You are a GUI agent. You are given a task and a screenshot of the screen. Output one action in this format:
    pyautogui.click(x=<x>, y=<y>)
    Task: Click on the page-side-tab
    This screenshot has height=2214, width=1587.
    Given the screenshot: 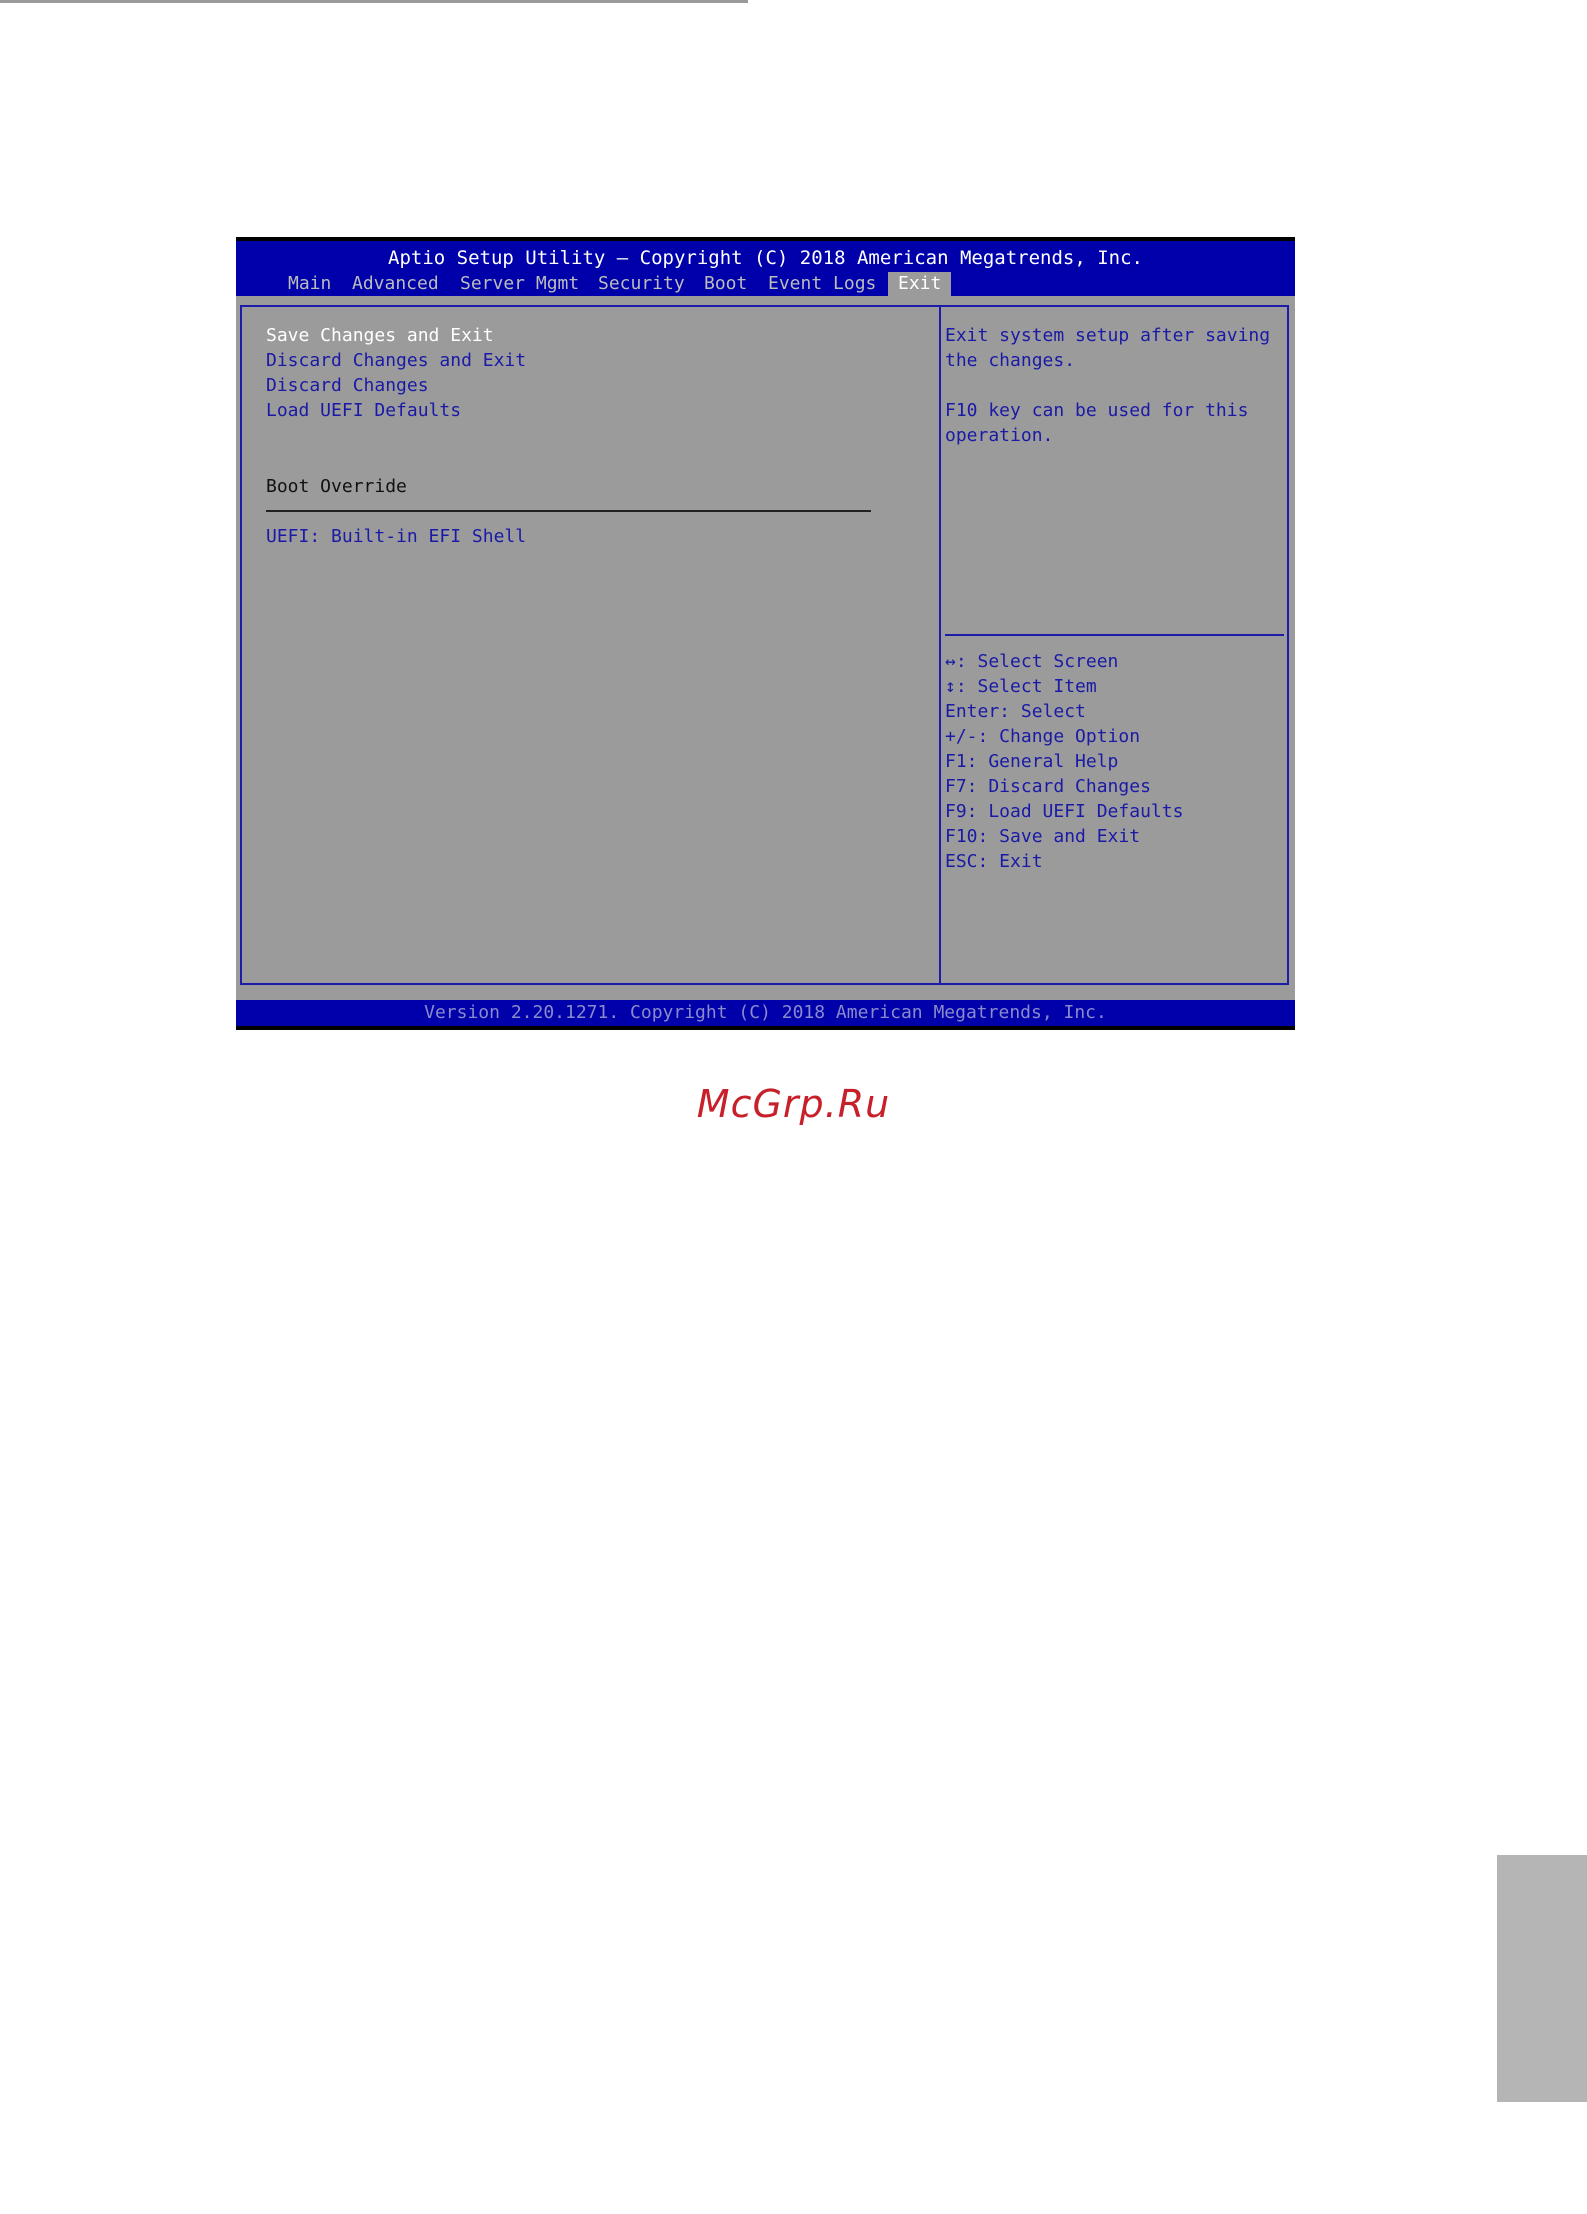 What is the action you would take?
    pyautogui.click(x=1542, y=1978)
    